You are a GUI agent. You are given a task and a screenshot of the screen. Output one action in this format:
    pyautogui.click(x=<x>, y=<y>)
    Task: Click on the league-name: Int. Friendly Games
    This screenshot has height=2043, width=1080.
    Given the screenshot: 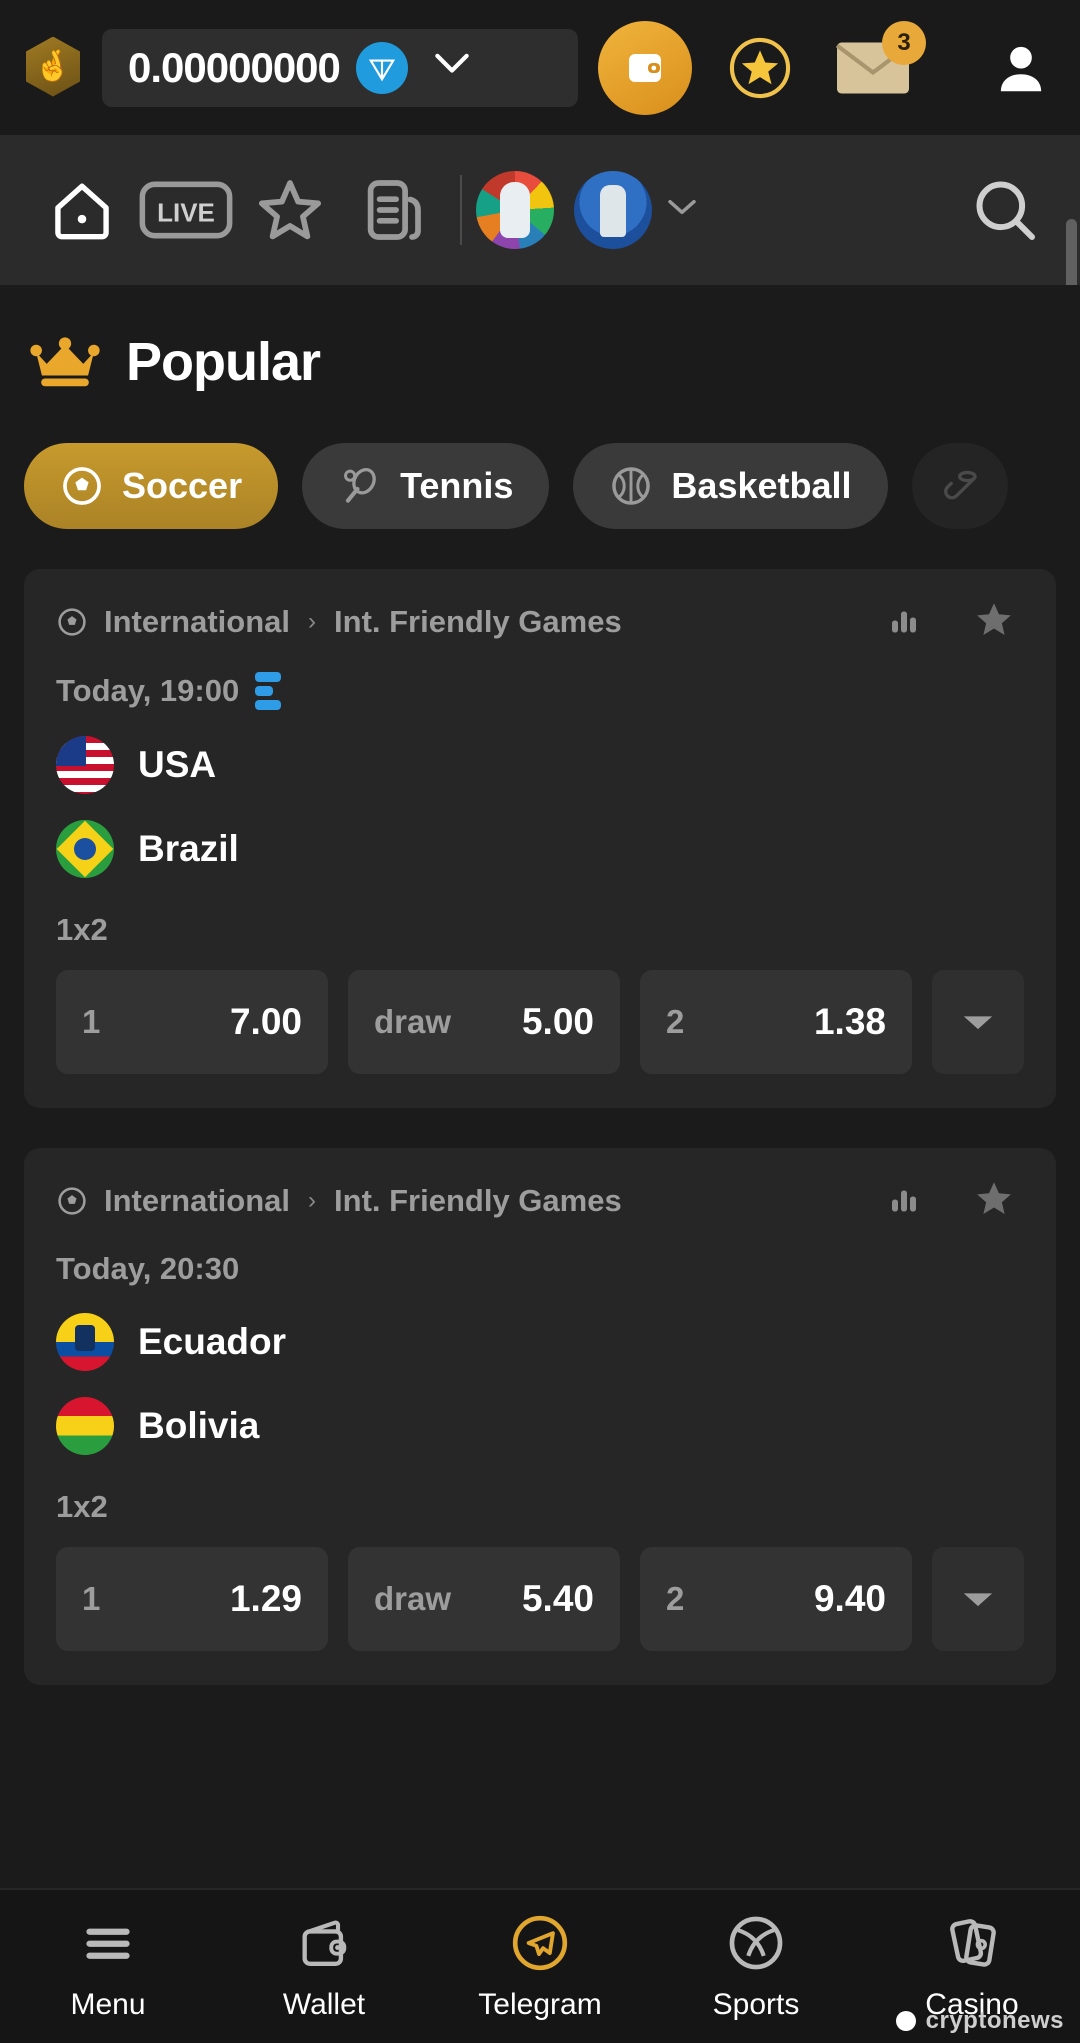 What is the action you would take?
    pyautogui.click(x=478, y=621)
    